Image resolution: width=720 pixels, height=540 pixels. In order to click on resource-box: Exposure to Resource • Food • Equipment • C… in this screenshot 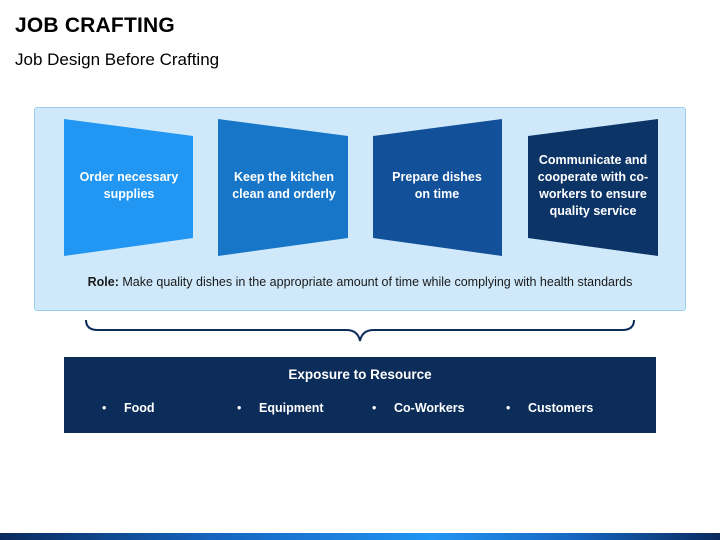, I will do `click(360, 395)`.